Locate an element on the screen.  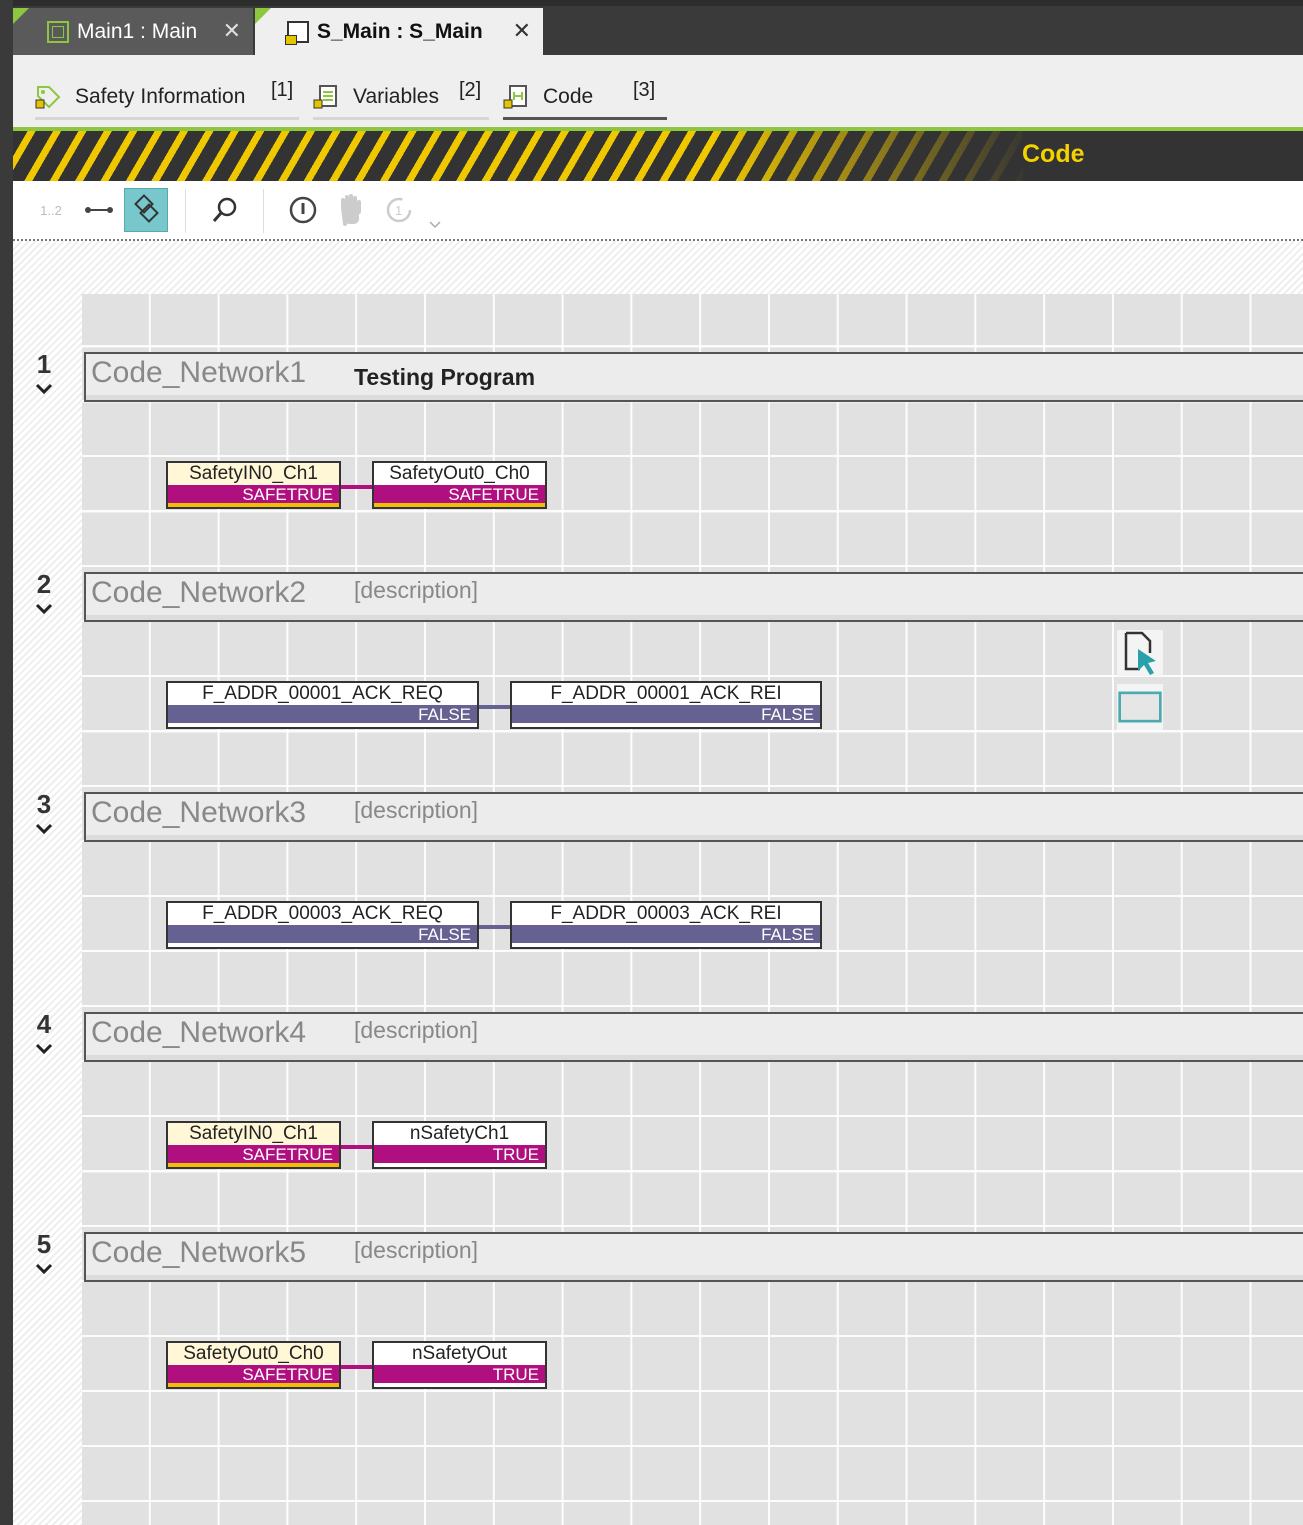
section-title: Code is located at coordinates (1053, 154).